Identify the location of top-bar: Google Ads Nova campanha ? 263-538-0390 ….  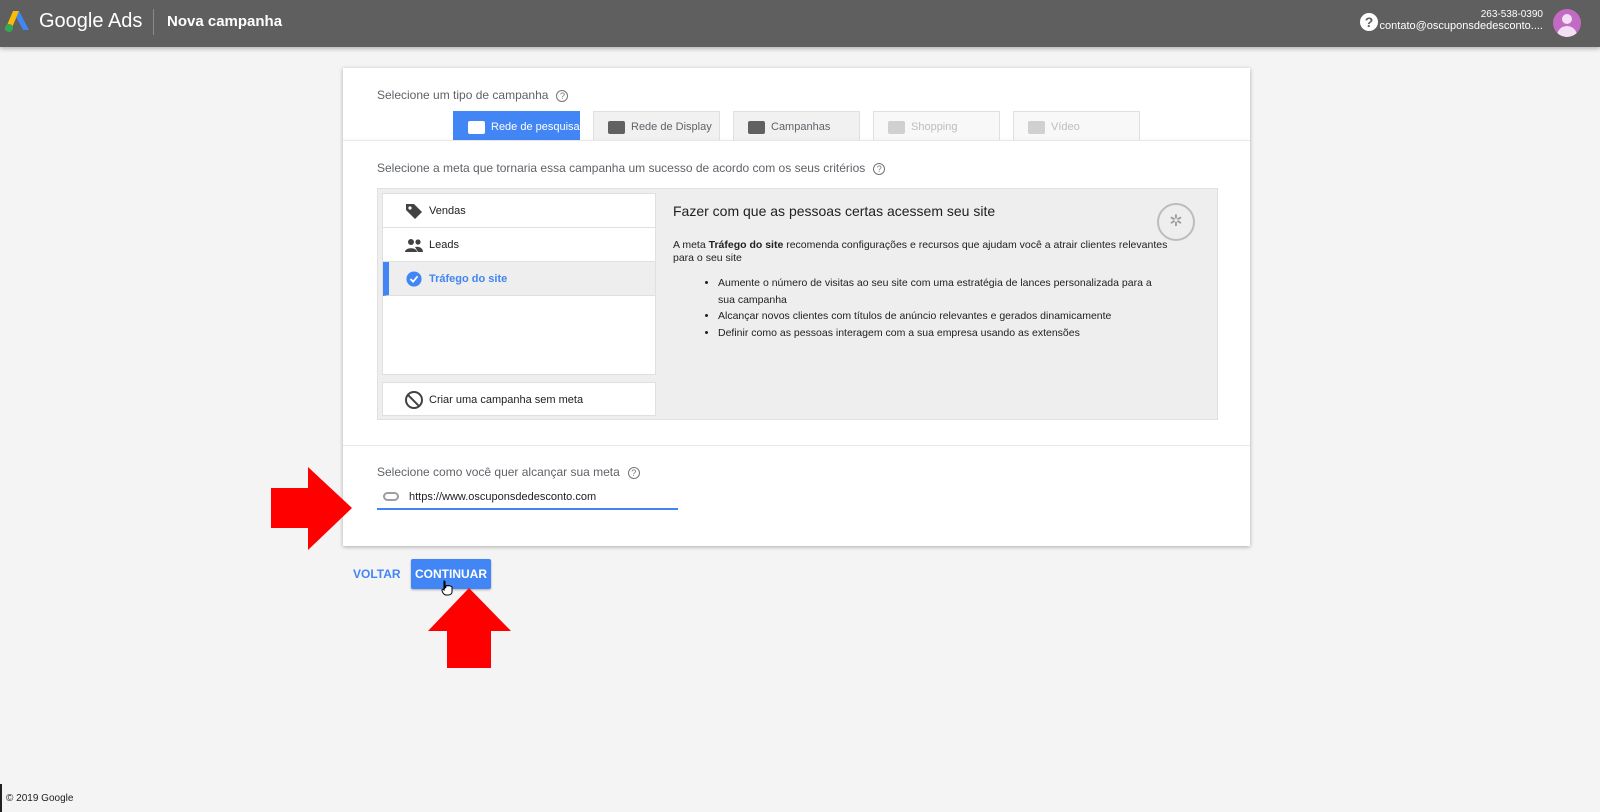
(800, 23).